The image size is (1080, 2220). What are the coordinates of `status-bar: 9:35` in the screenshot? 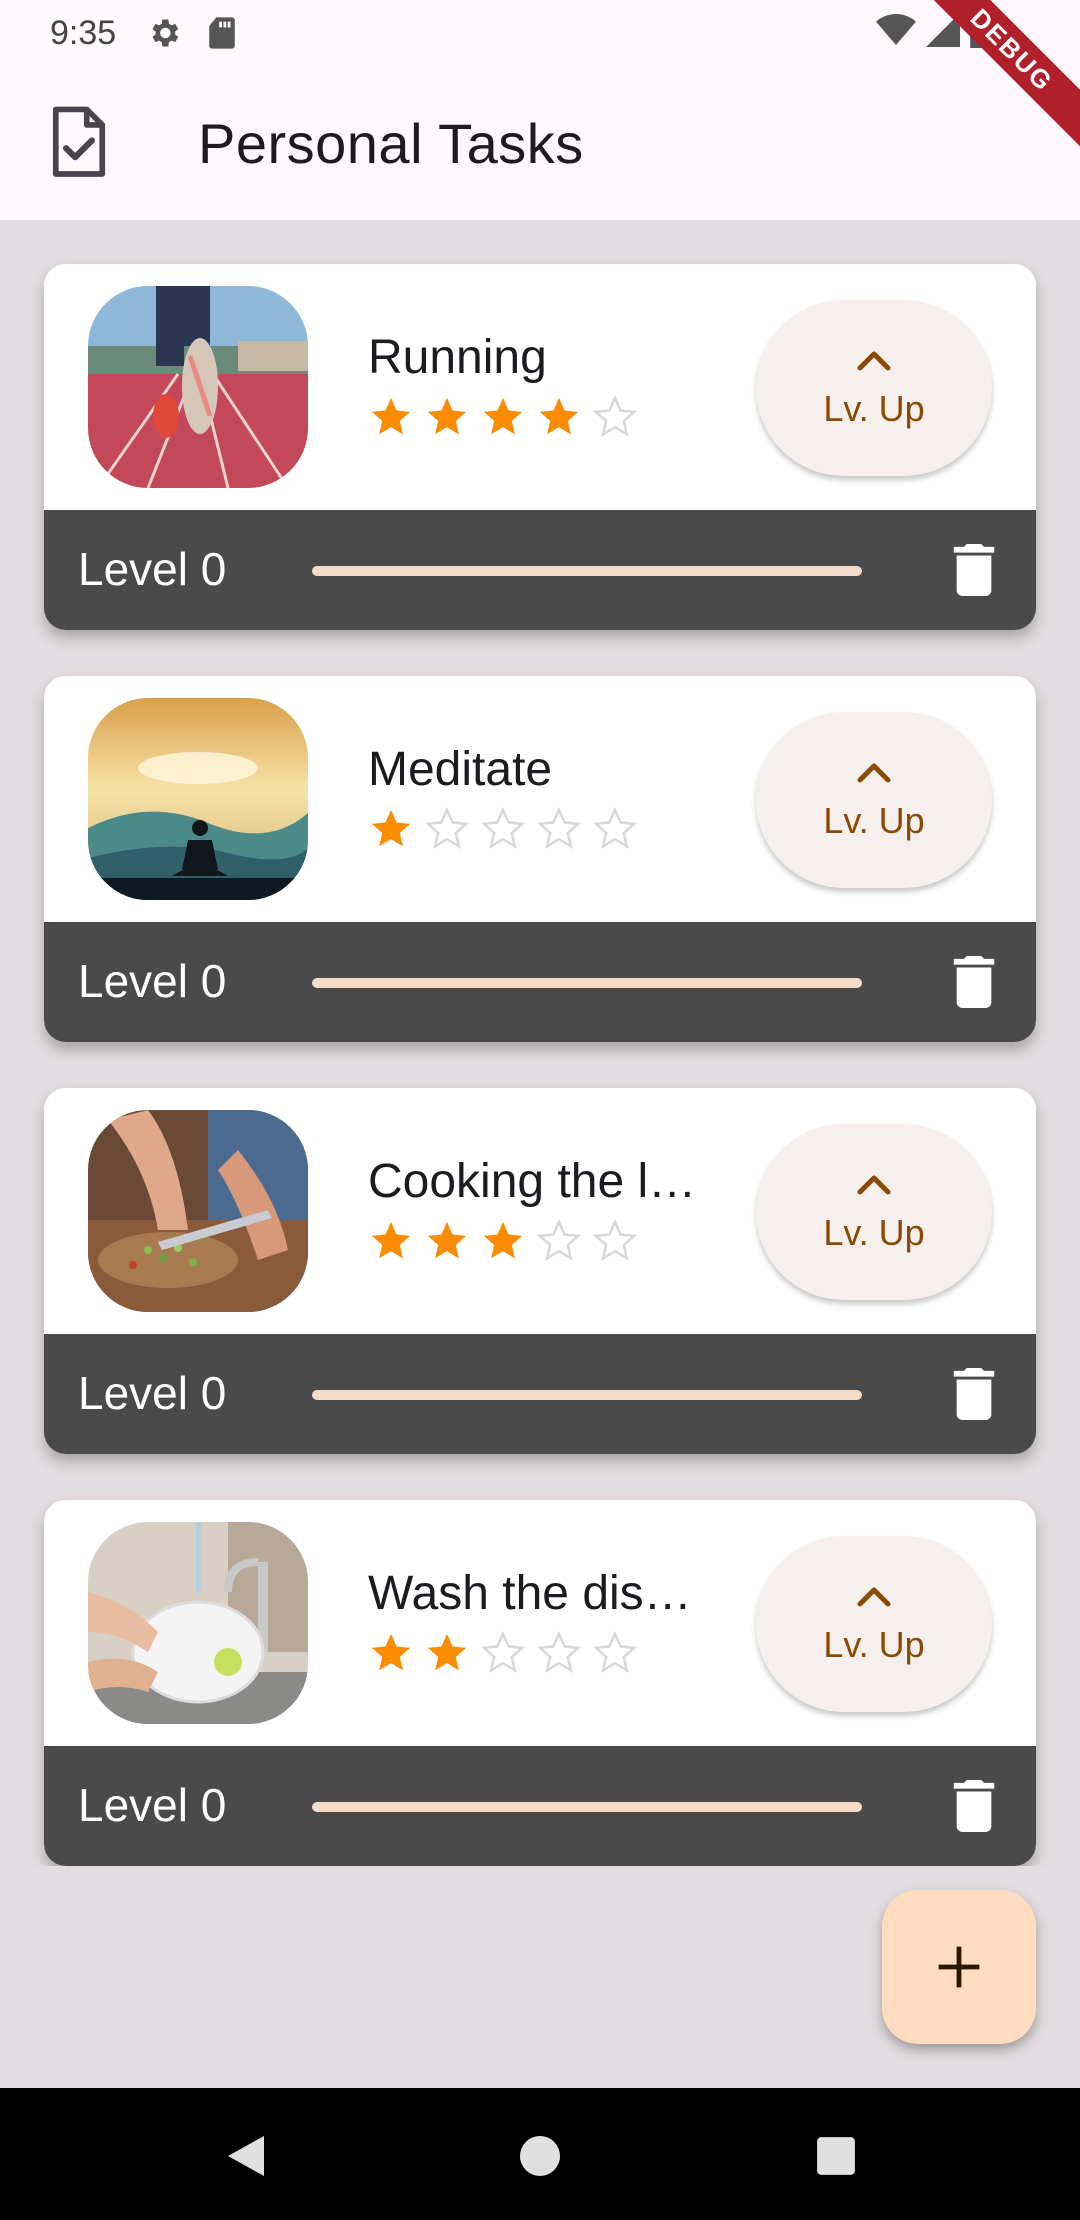 It's located at (540, 33).